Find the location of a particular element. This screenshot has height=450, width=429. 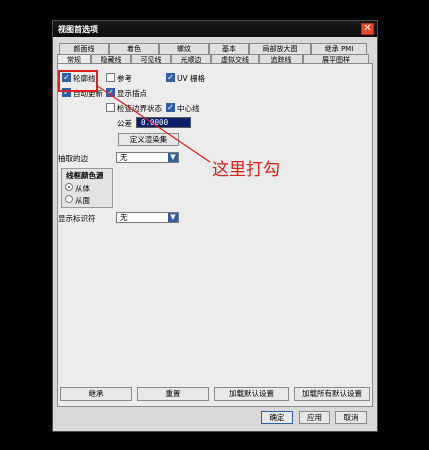

load-defaults-button: 加载默认设置 is located at coordinates (251, 394).